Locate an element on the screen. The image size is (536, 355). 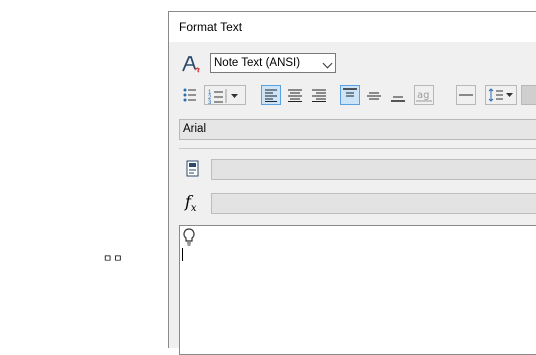
align-center-icon is located at coordinates (295, 95).